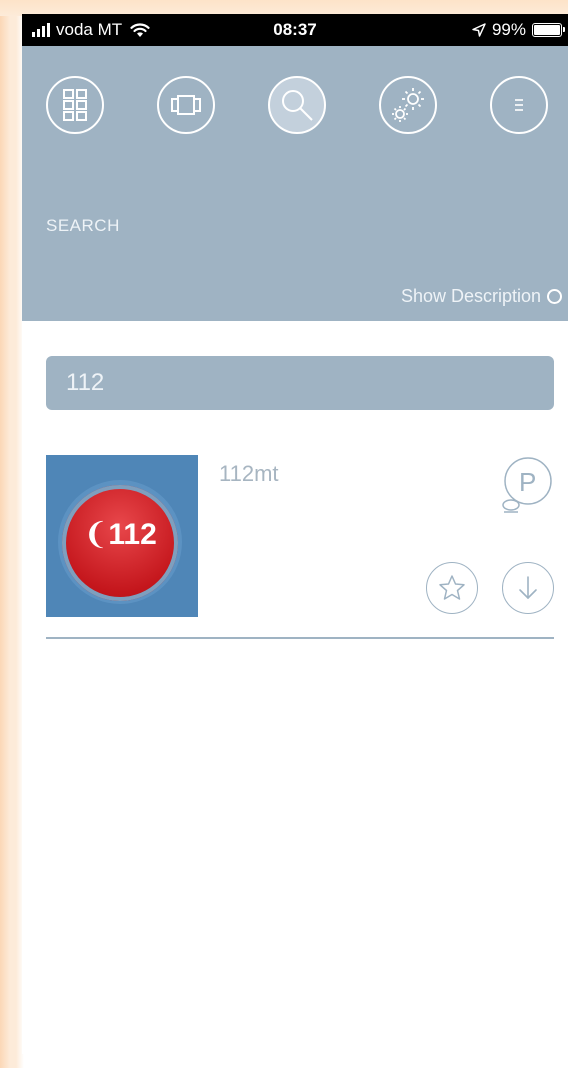 The width and height of the screenshot is (568, 1068). I want to click on status-right: 99%, so click(518, 30).